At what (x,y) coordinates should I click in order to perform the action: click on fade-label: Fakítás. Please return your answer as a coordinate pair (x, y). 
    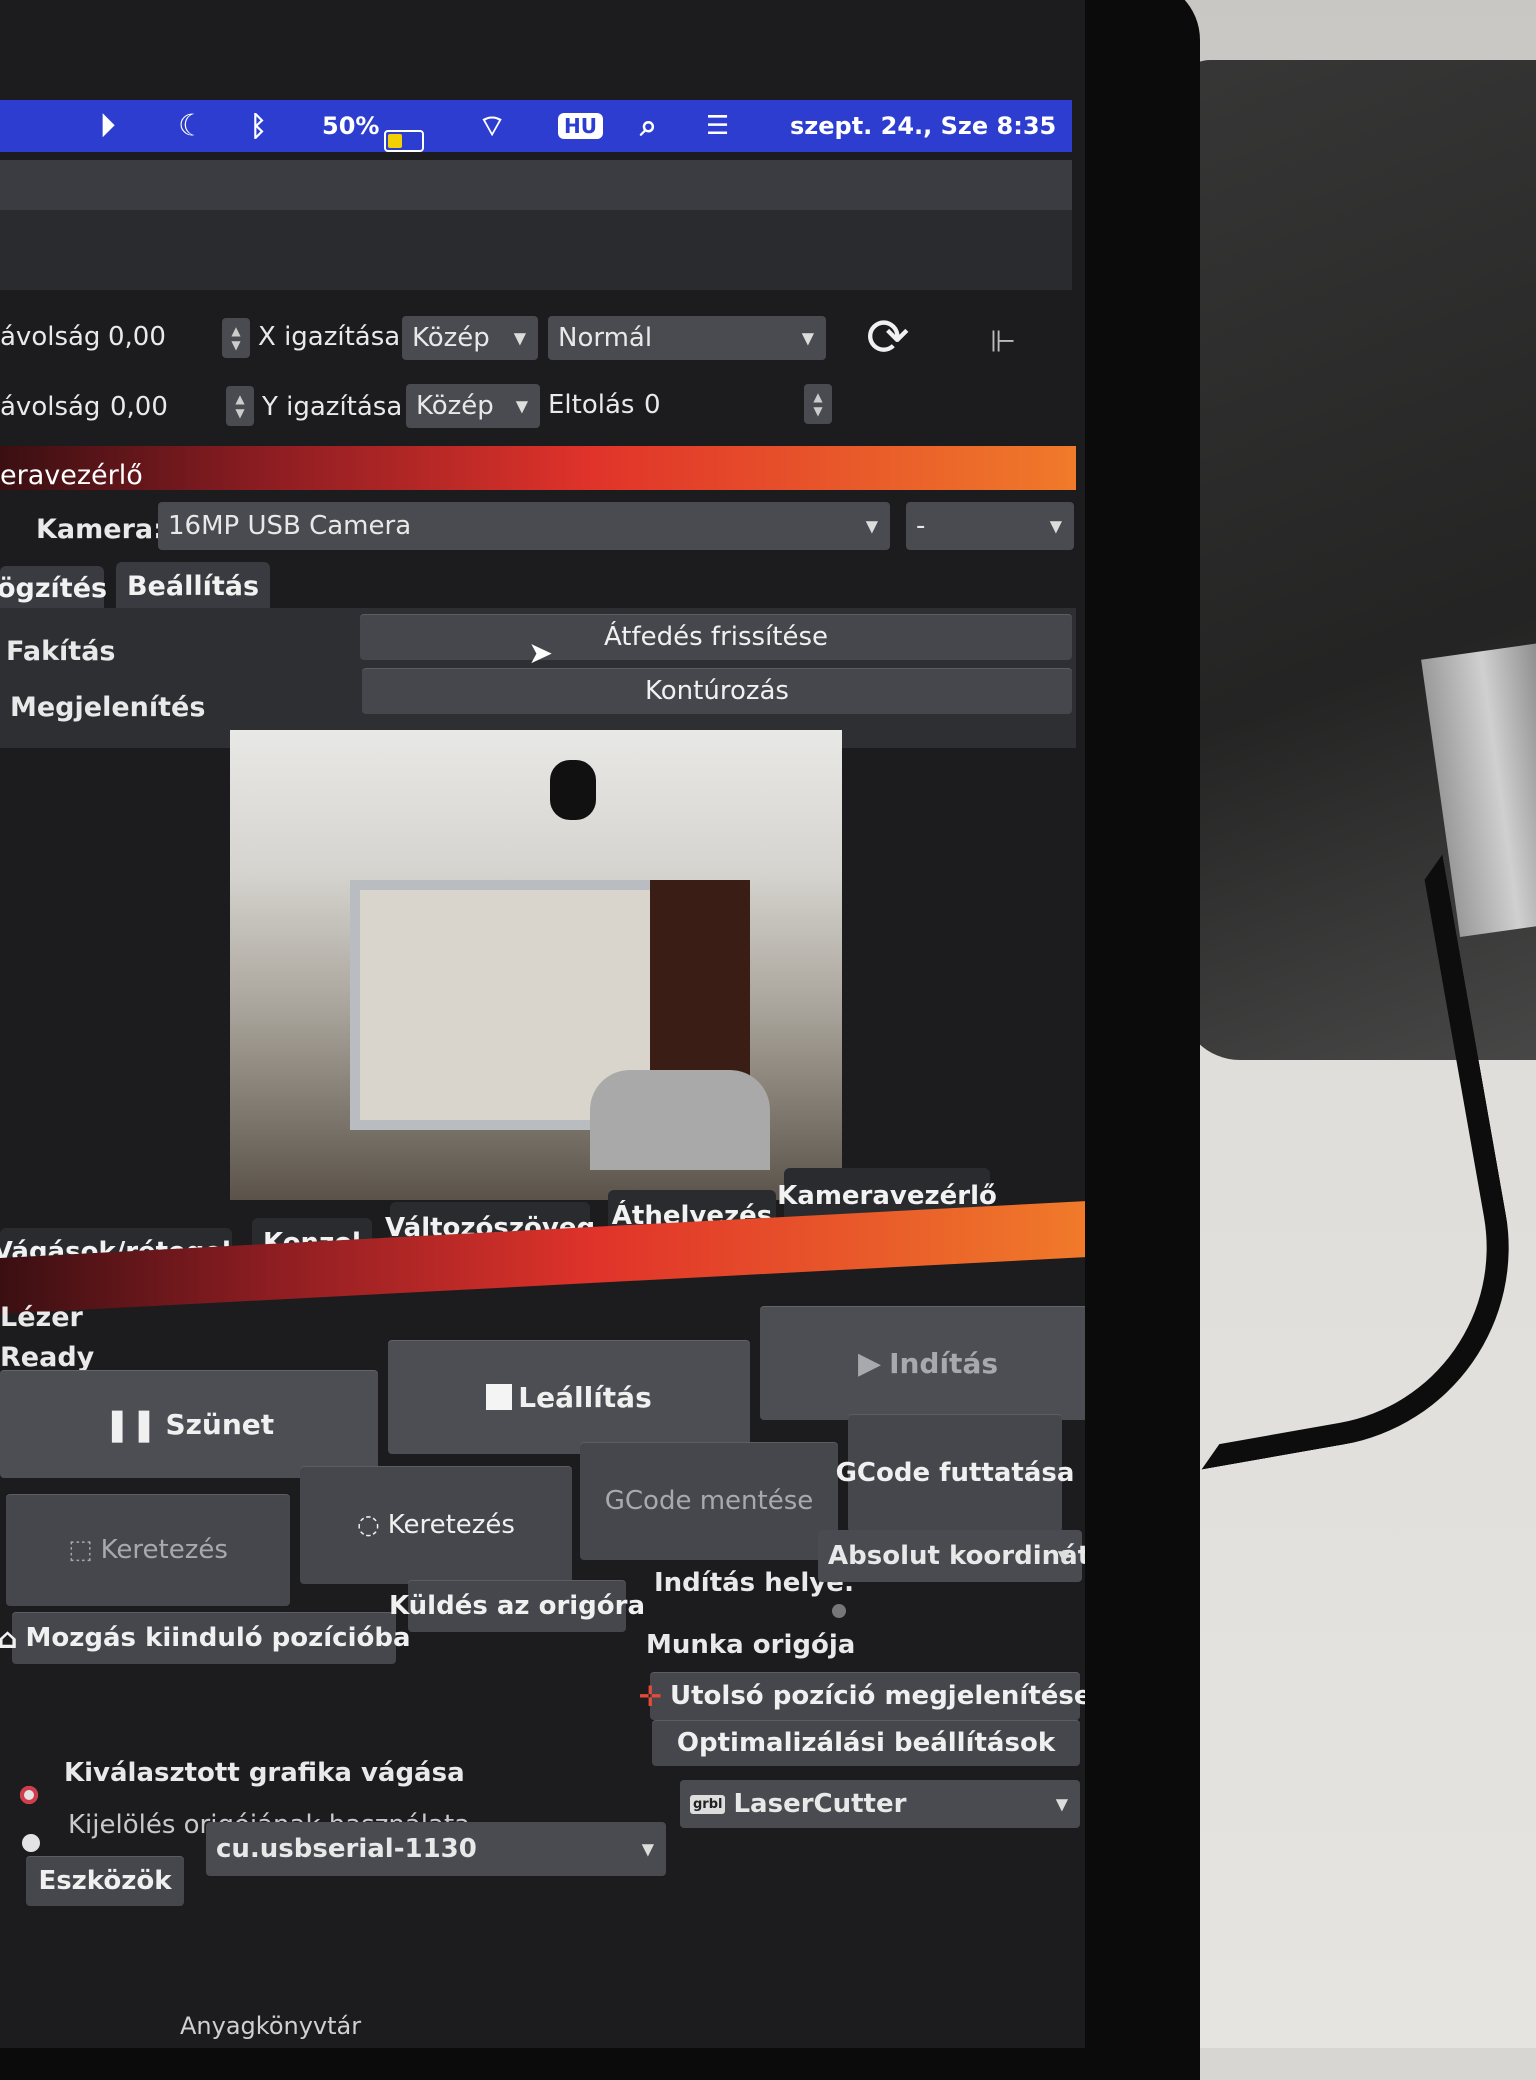
    Looking at the image, I should click on (61, 651).